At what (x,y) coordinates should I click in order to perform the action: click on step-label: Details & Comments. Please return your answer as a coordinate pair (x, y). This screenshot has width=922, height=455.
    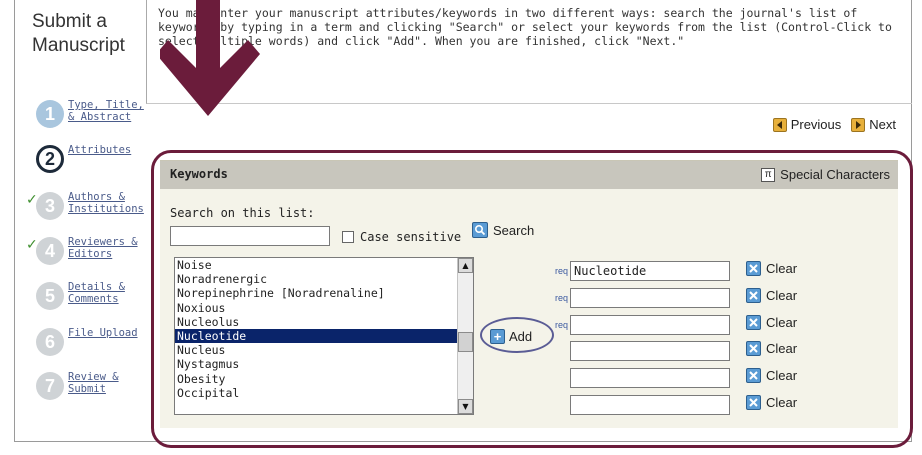
    Looking at the image, I should click on (112, 293).